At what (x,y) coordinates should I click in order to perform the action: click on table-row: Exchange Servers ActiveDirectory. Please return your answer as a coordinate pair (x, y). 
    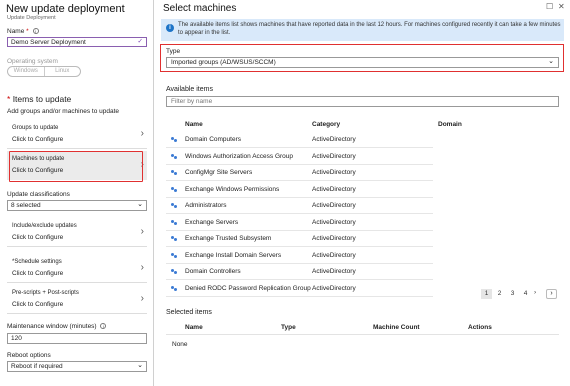
    Looking at the image, I should click on (299, 223).